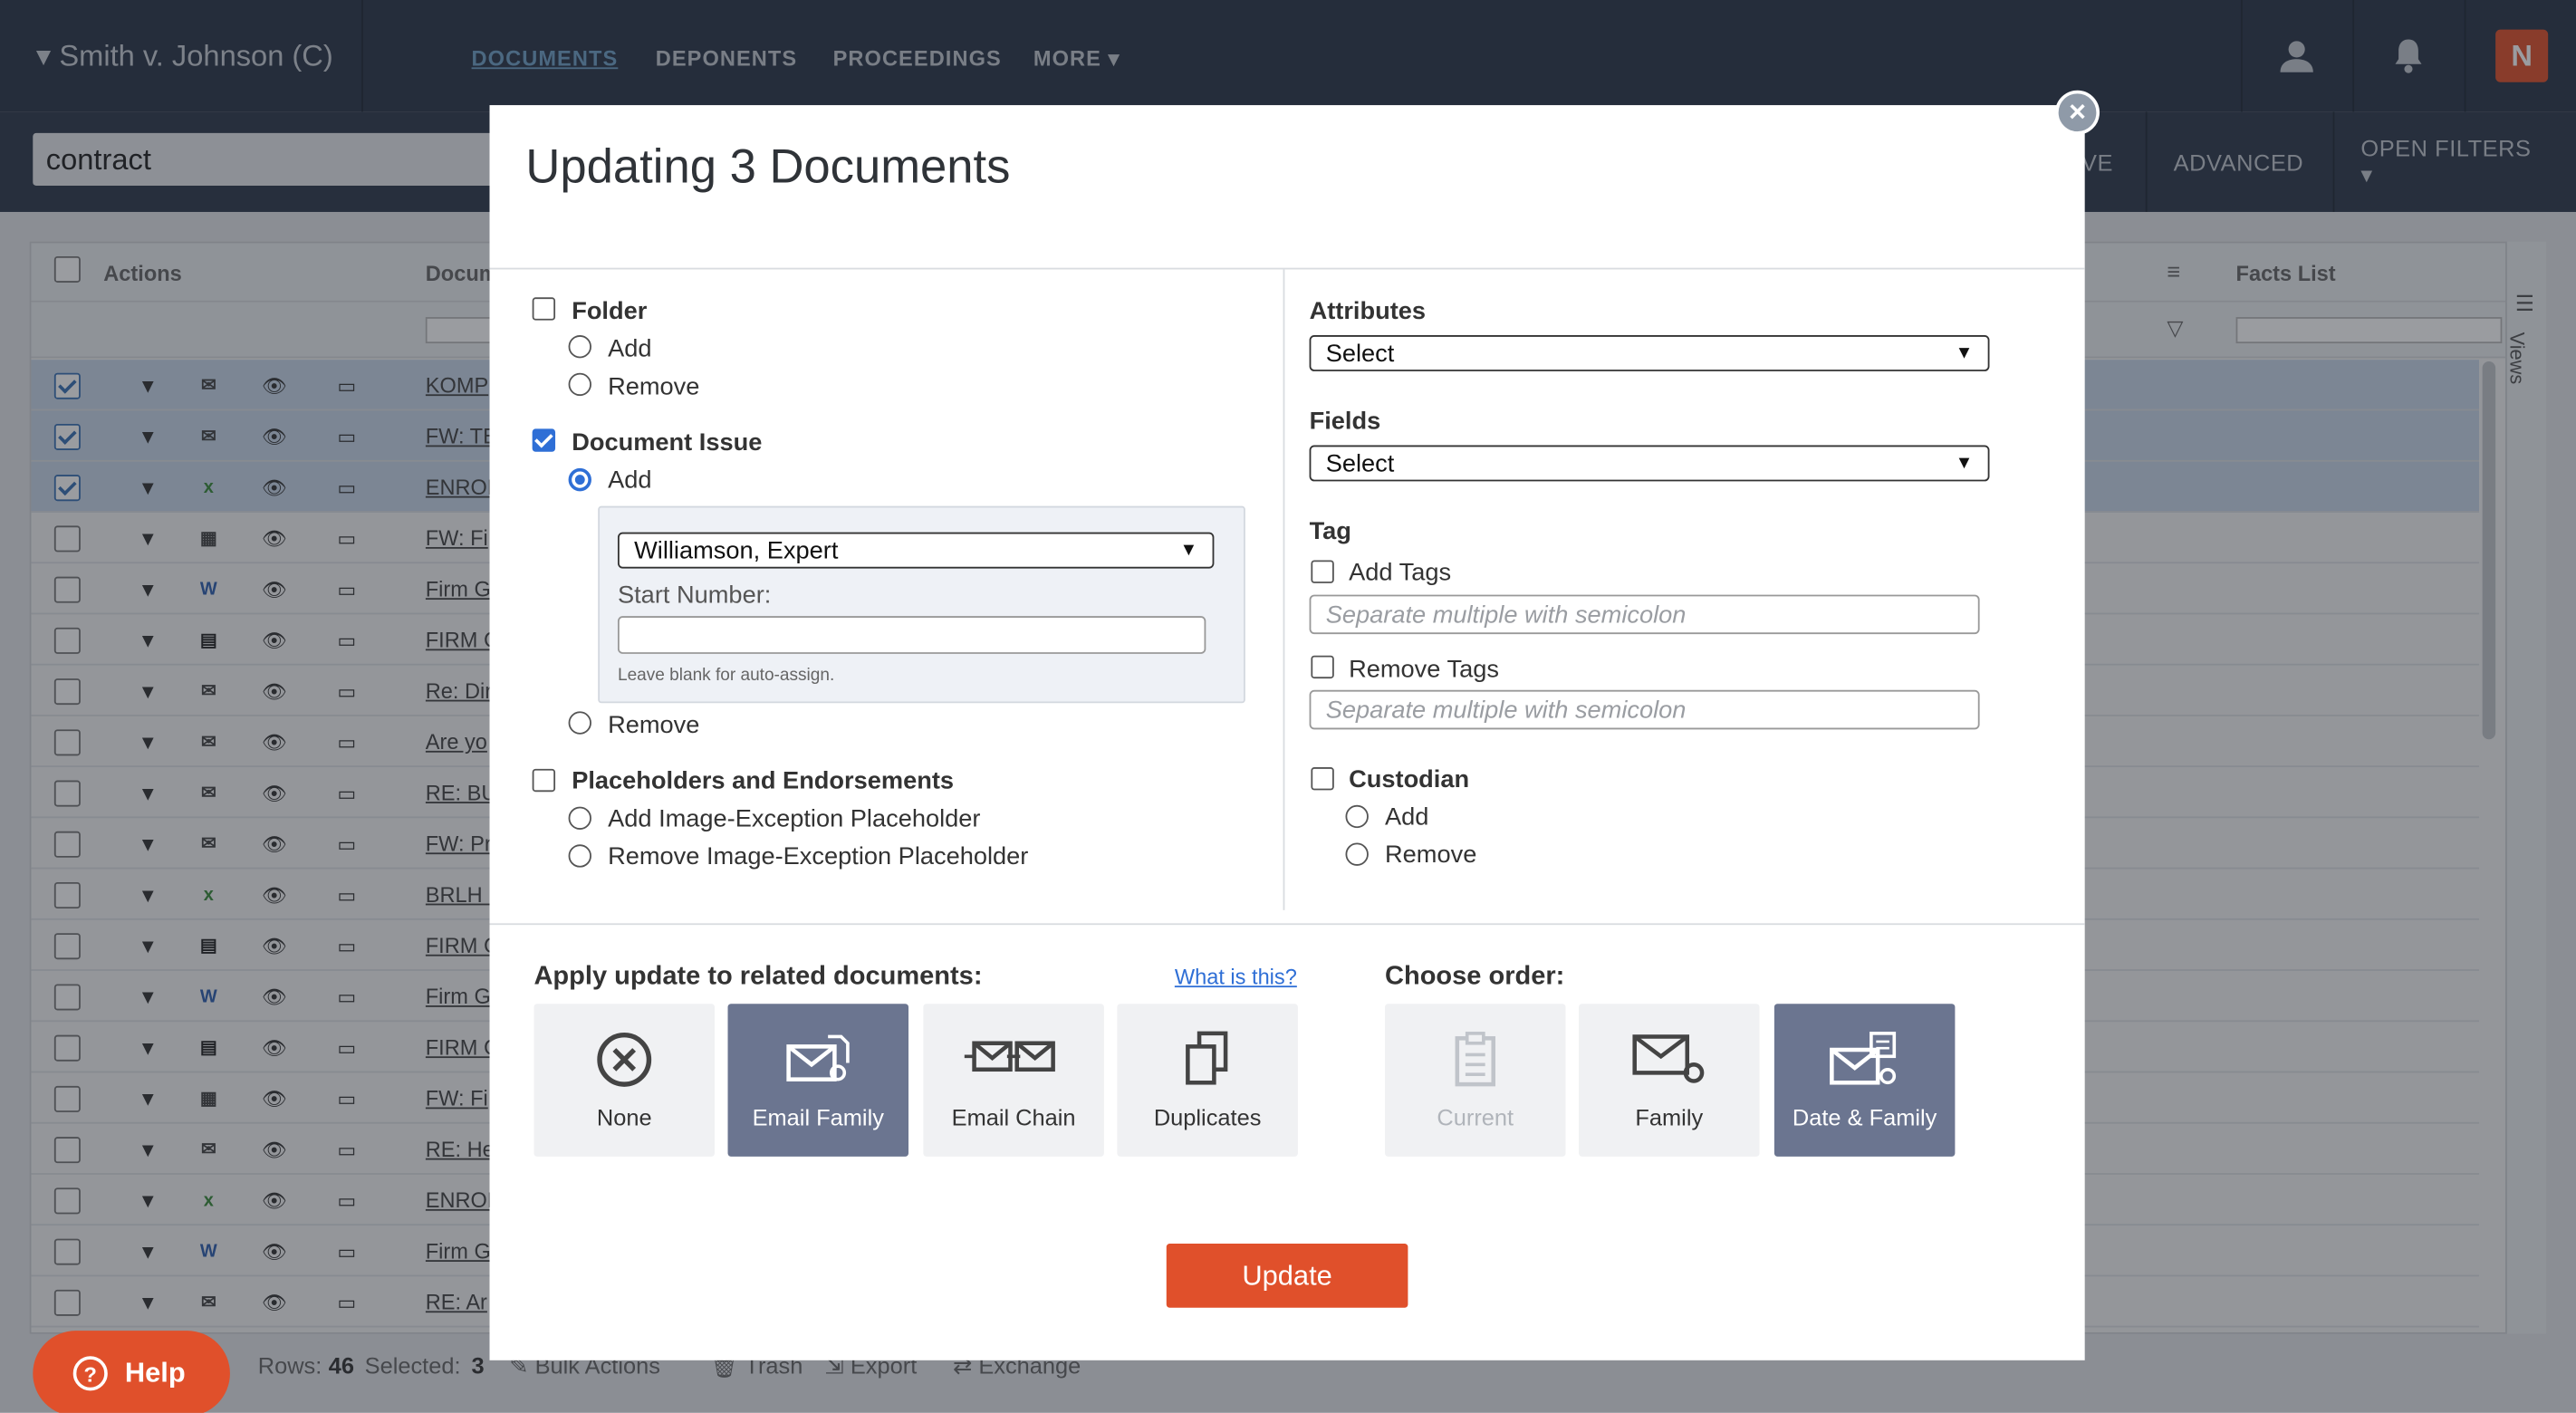 The image size is (2576, 1413). Describe the element at coordinates (1409, 779) in the screenshot. I see `custodian-label: Custodian` at that location.